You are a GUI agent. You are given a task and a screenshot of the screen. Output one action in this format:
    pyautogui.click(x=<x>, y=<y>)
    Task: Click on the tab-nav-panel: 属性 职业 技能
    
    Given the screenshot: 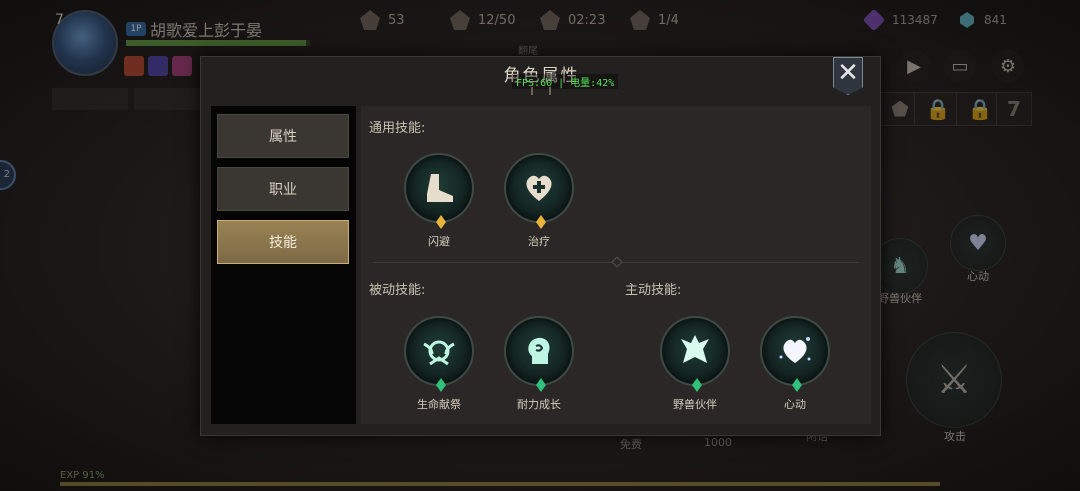 What is the action you would take?
    pyautogui.click(x=283, y=265)
    